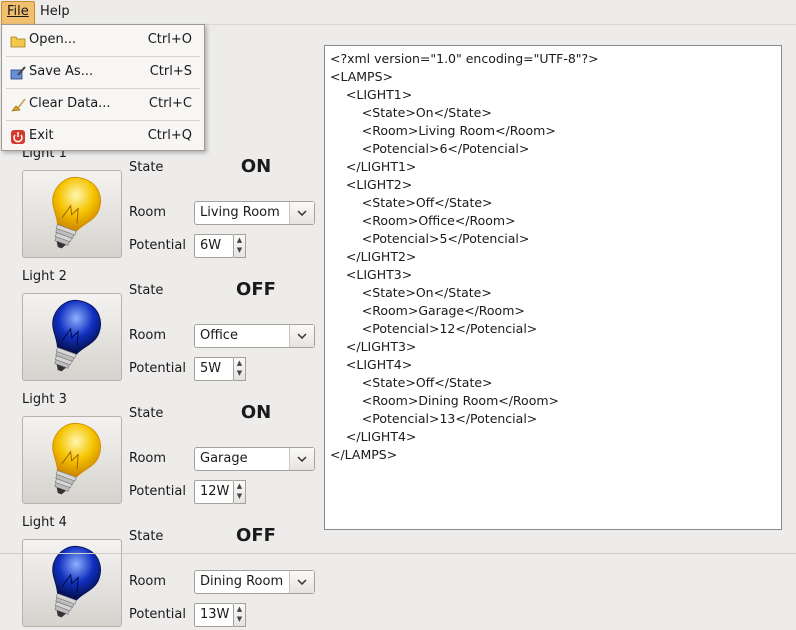 The image size is (796, 630). I want to click on xml-line: <LIGHT1>, so click(371, 94).